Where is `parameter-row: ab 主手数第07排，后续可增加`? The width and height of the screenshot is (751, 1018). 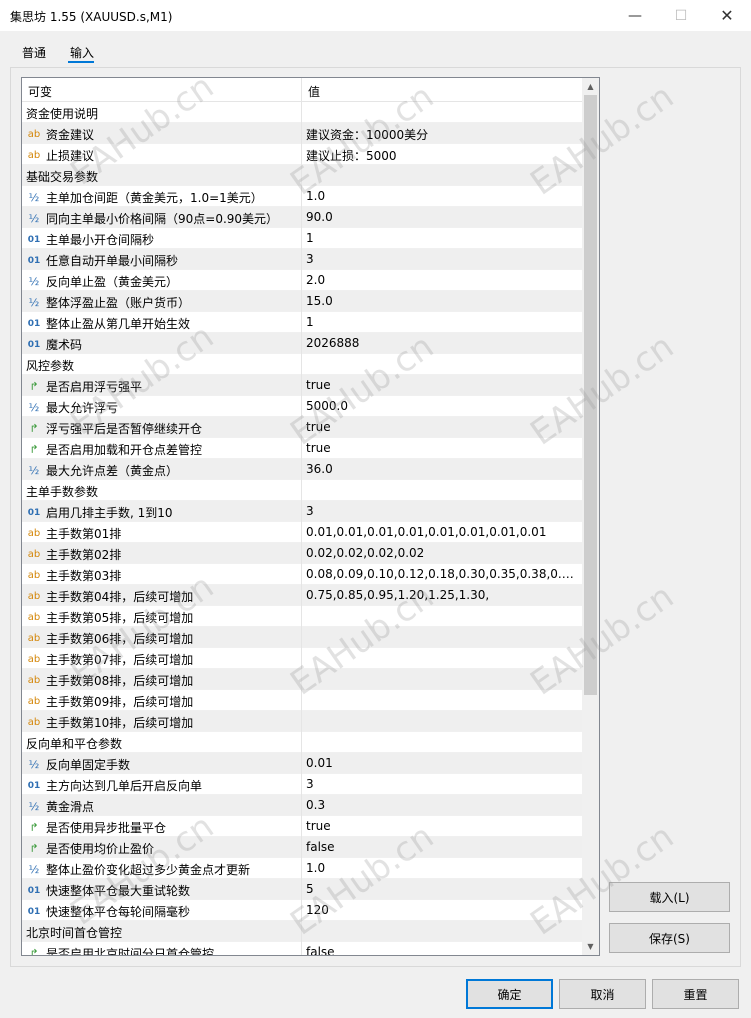
parameter-row: ab 主手数第07排，后续可增加 is located at coordinates (302, 658).